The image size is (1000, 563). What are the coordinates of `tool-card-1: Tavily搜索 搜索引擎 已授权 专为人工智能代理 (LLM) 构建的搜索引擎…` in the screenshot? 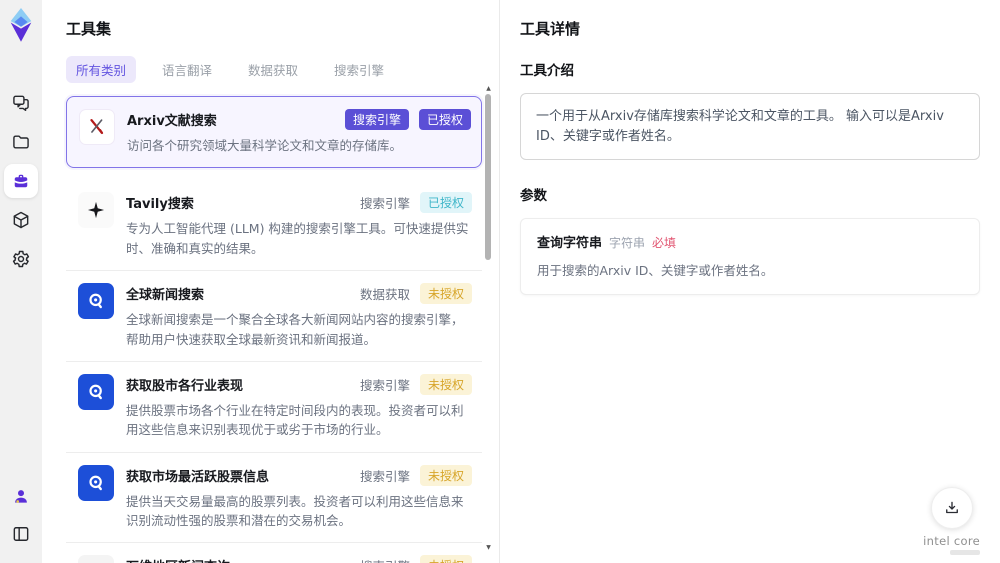 It's located at (274, 226).